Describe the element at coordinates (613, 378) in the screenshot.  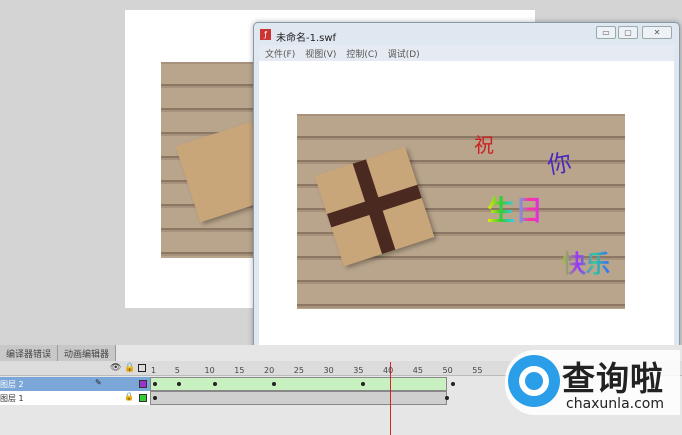
I see `watermark-brand: 查询啦` at that location.